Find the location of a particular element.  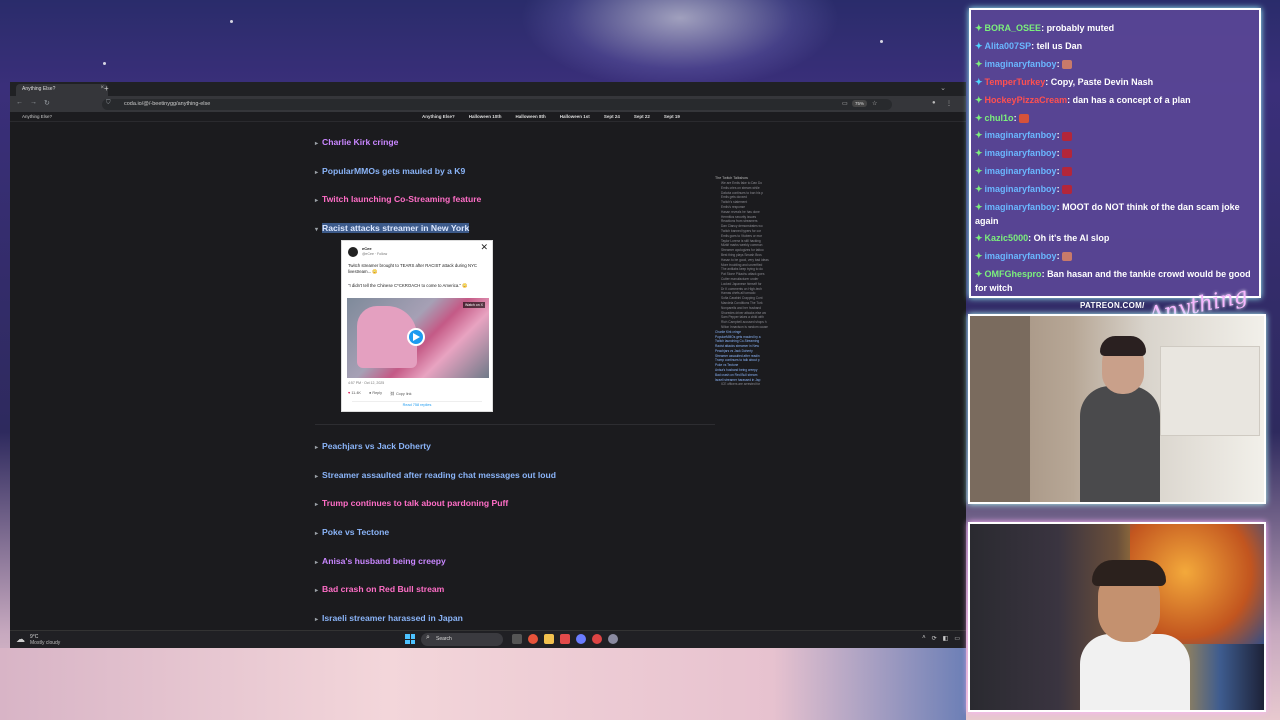

chat-message: ✦ Alita007SP: tell us Dan is located at coordinates (1117, 47).